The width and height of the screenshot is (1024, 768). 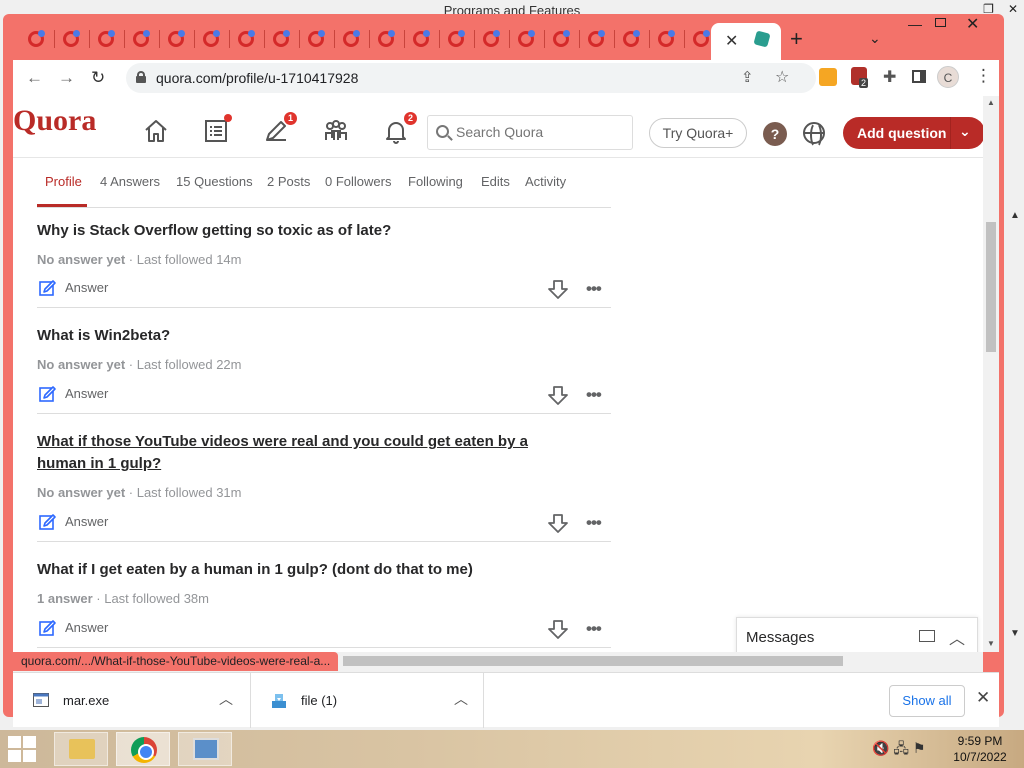 What do you see at coordinates (54, 121) in the screenshot?
I see `quora-logo: Quora` at bounding box center [54, 121].